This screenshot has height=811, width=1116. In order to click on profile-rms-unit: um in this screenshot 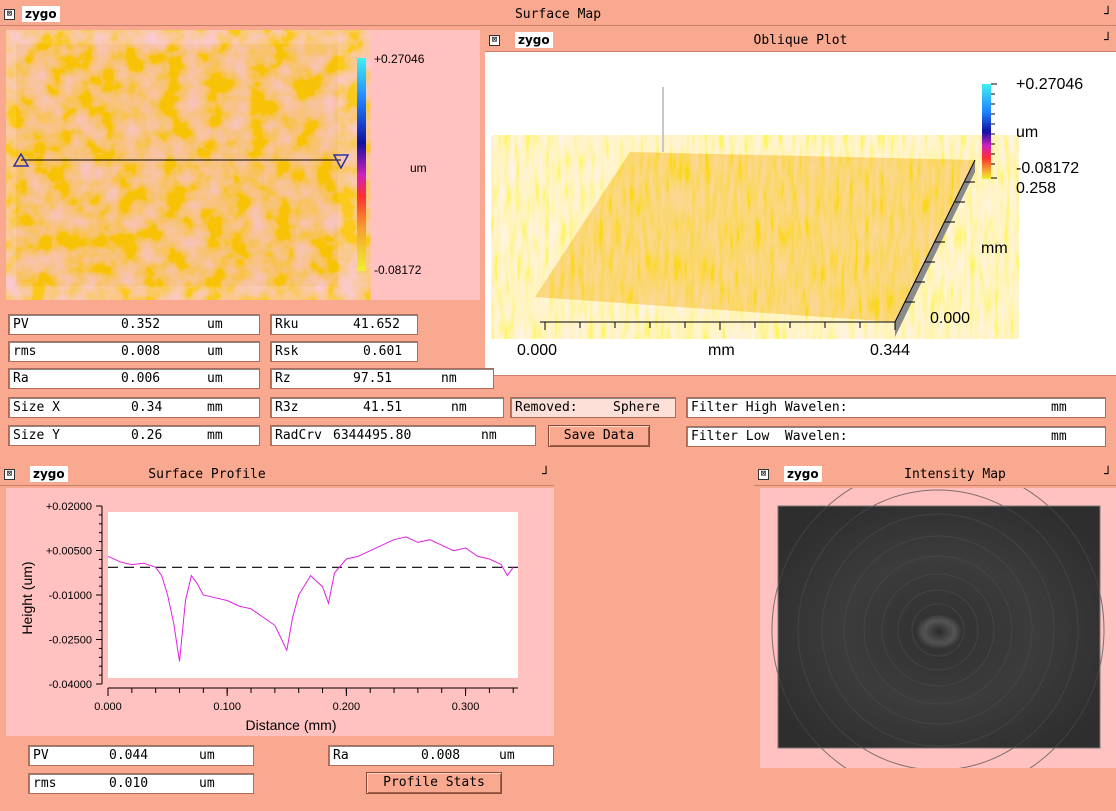, I will do `click(207, 783)`.